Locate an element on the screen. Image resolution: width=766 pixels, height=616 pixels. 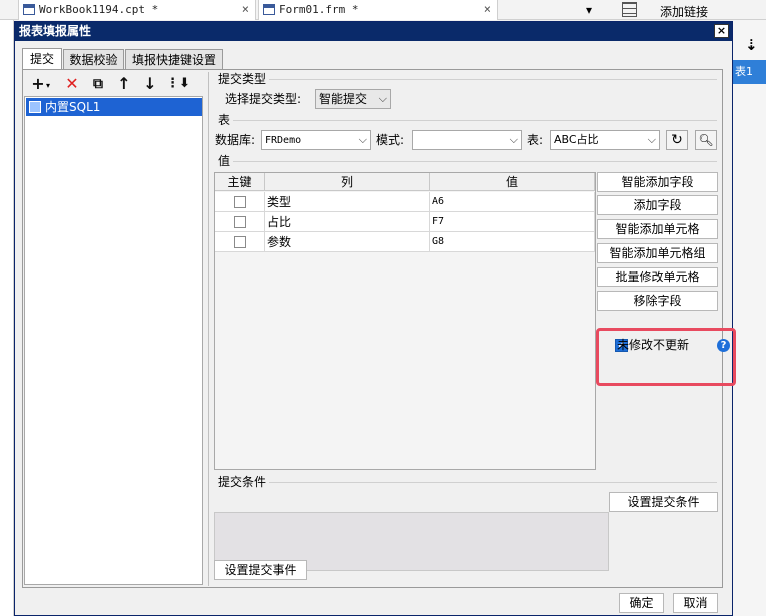
right-panel-selected-item: 表1 is located at coordinates (749, 72).